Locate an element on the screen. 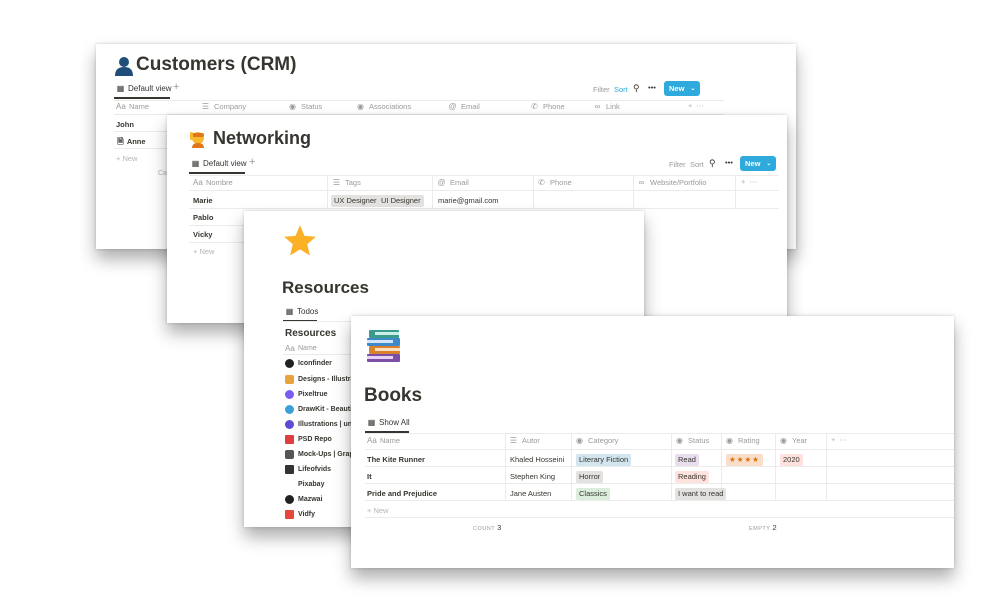 This screenshot has height=606, width=1005. table-bottom-border is located at coordinates (659, 517).